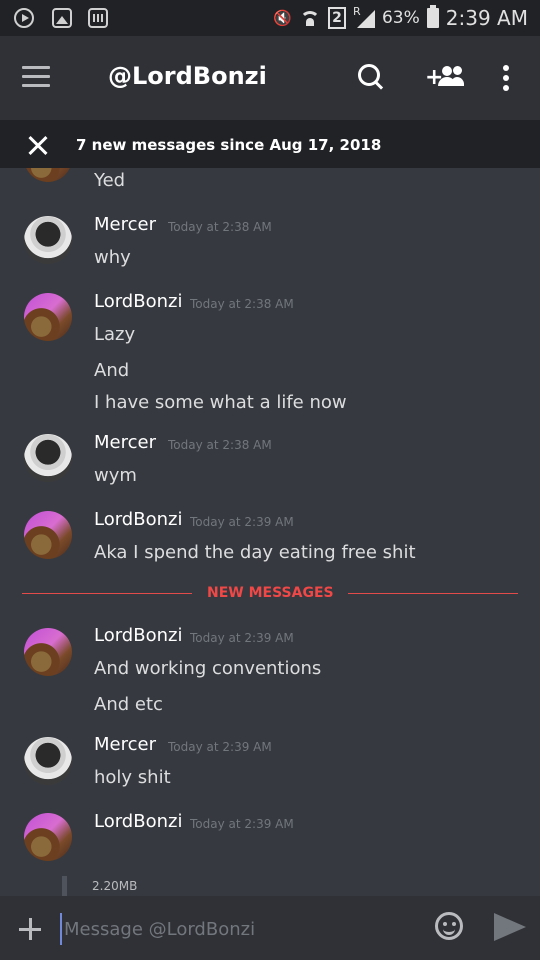  I want to click on battery-percent: 63%, so click(400, 18).